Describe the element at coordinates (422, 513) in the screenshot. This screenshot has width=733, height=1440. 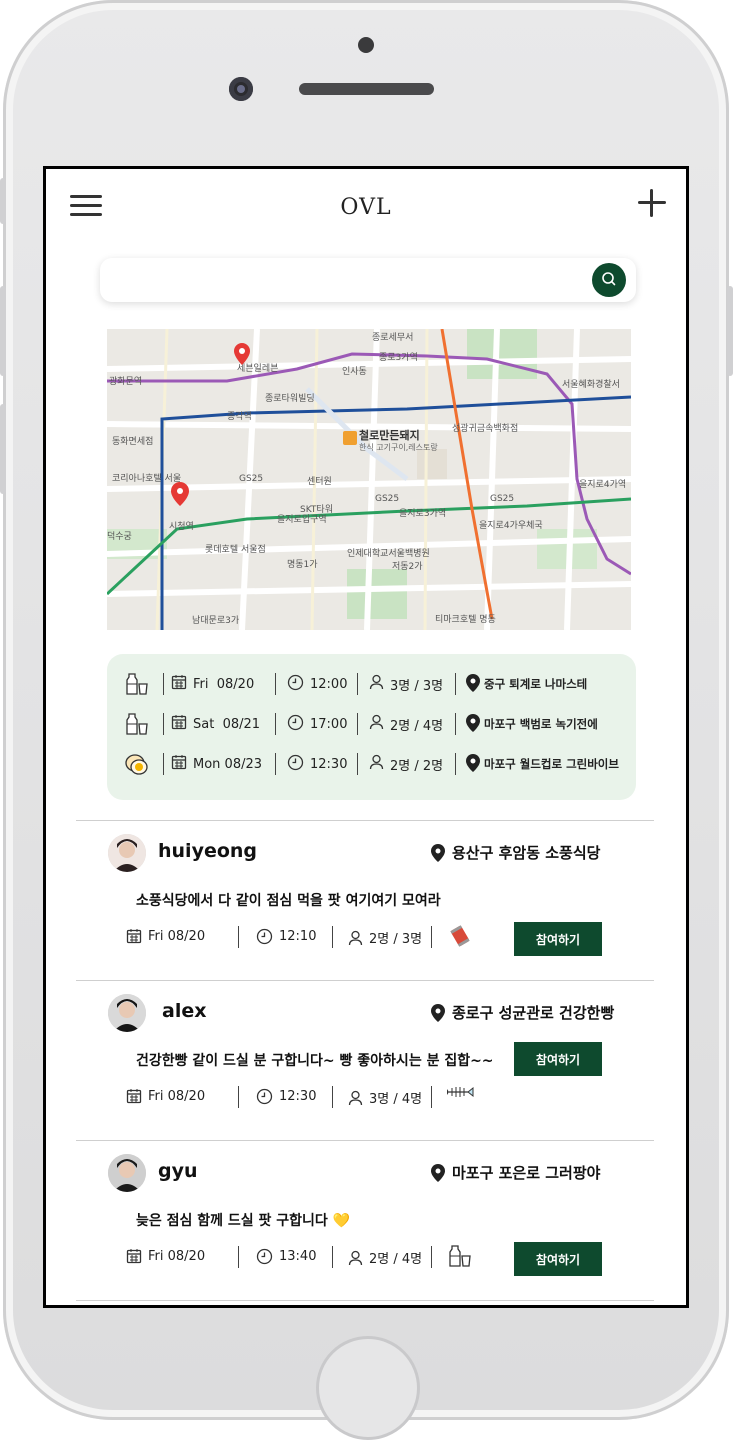
I see `svg-text: 을지로3가역` at that location.